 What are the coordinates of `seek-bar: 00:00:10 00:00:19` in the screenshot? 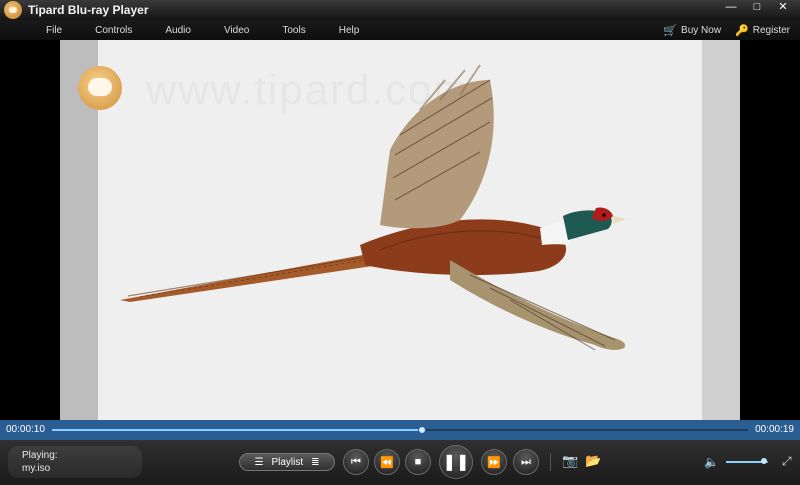 It's located at (400, 430).